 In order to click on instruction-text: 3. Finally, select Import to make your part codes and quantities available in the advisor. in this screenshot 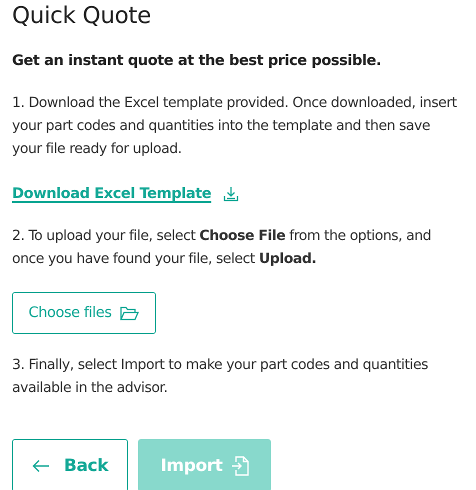, I will do `click(220, 377)`.